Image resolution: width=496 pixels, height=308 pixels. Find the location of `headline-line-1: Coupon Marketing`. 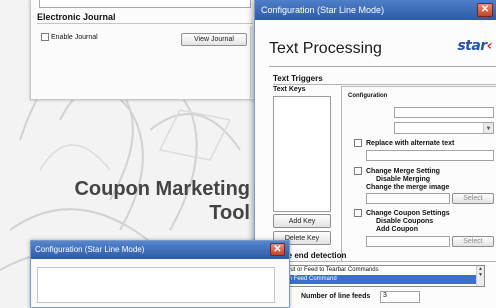

headline-line-1: Coupon Marketing is located at coordinates (162, 189).